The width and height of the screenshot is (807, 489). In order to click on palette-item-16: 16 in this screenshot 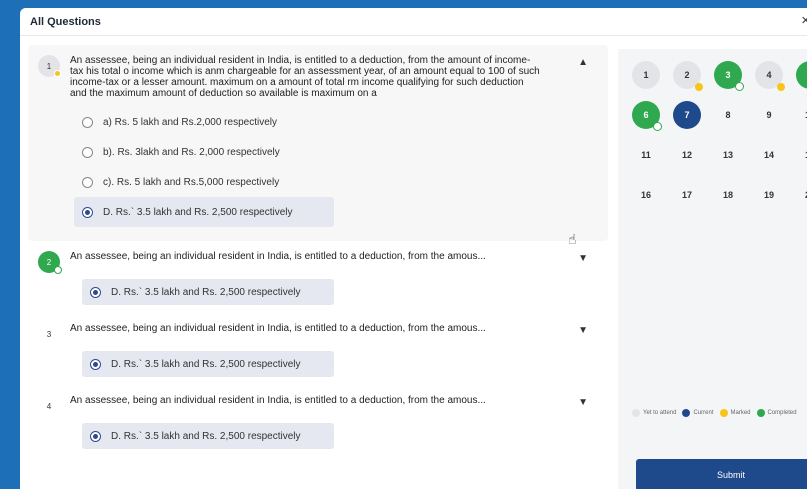, I will do `click(646, 195)`.